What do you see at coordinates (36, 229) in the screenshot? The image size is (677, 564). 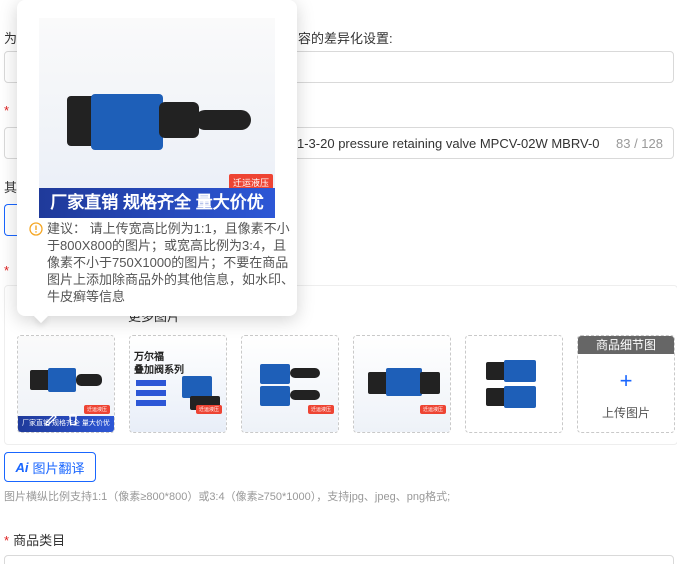 I see `warning-icon` at bounding box center [36, 229].